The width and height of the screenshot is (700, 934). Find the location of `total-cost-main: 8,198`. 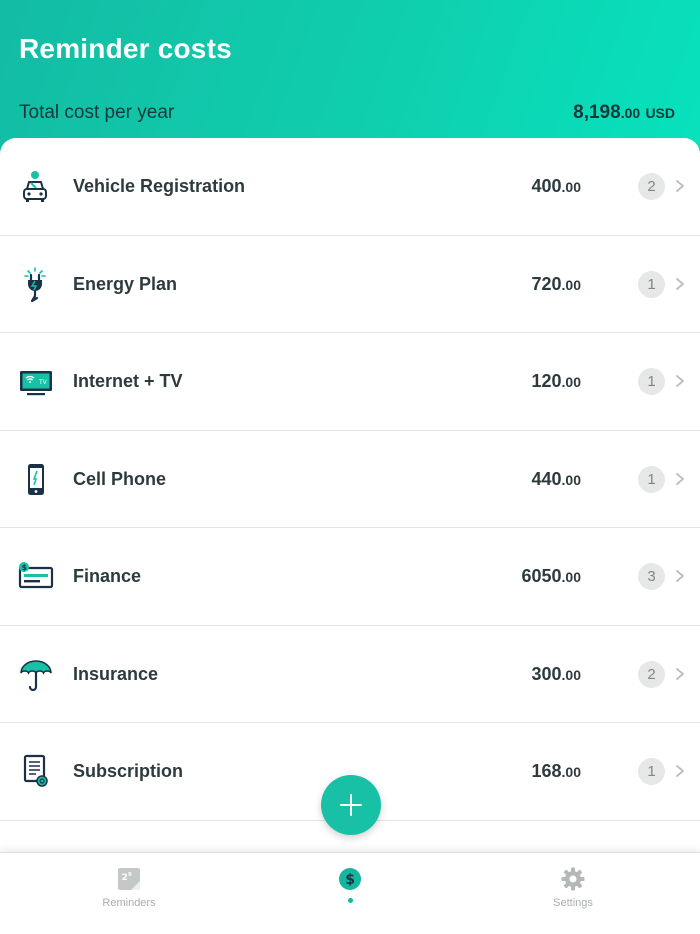

total-cost-main: 8,198 is located at coordinates (597, 112).